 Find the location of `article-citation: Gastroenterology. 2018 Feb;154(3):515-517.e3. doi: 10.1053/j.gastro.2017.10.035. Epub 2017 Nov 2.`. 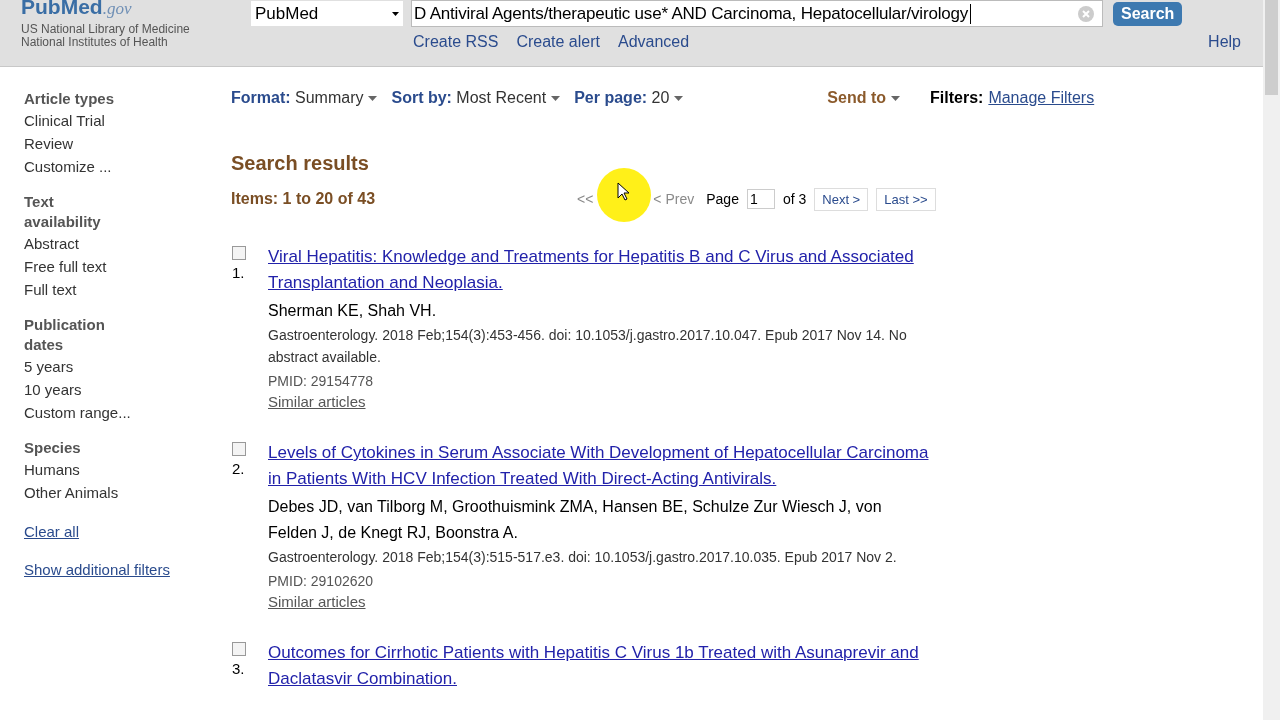

article-citation: Gastroenterology. 2018 Feb;154(3):515-517.e3. doi: 10.1053/j.gastro.2017.10.035. Epub 2017 Nov 2. is located at coordinates (583, 557).